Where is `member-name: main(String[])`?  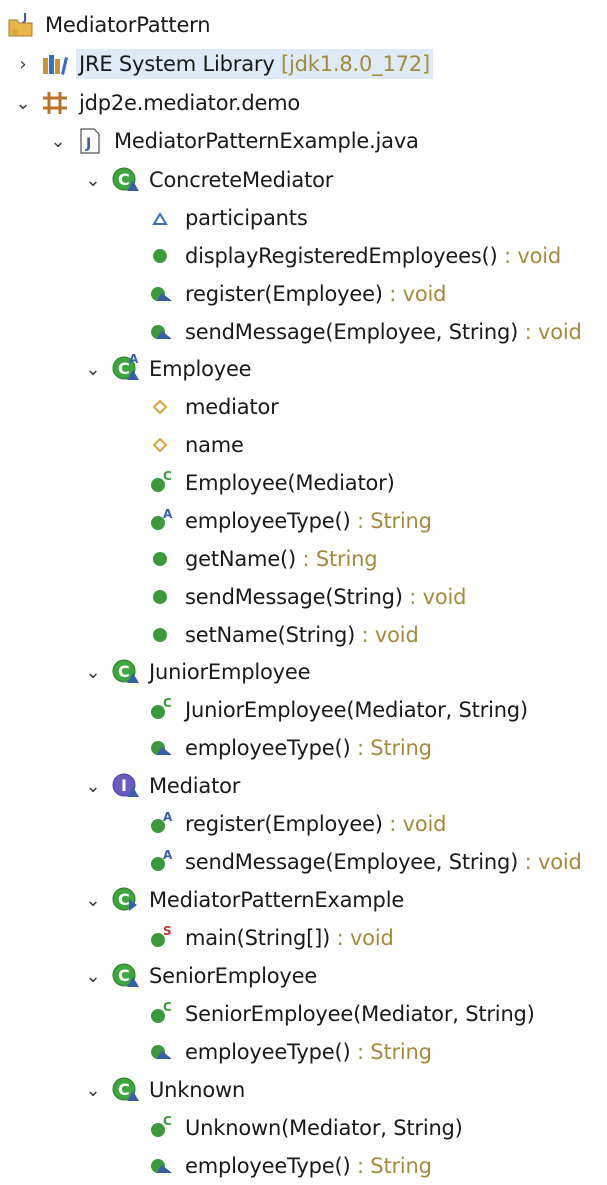 member-name: main(String[]) is located at coordinates (258, 938).